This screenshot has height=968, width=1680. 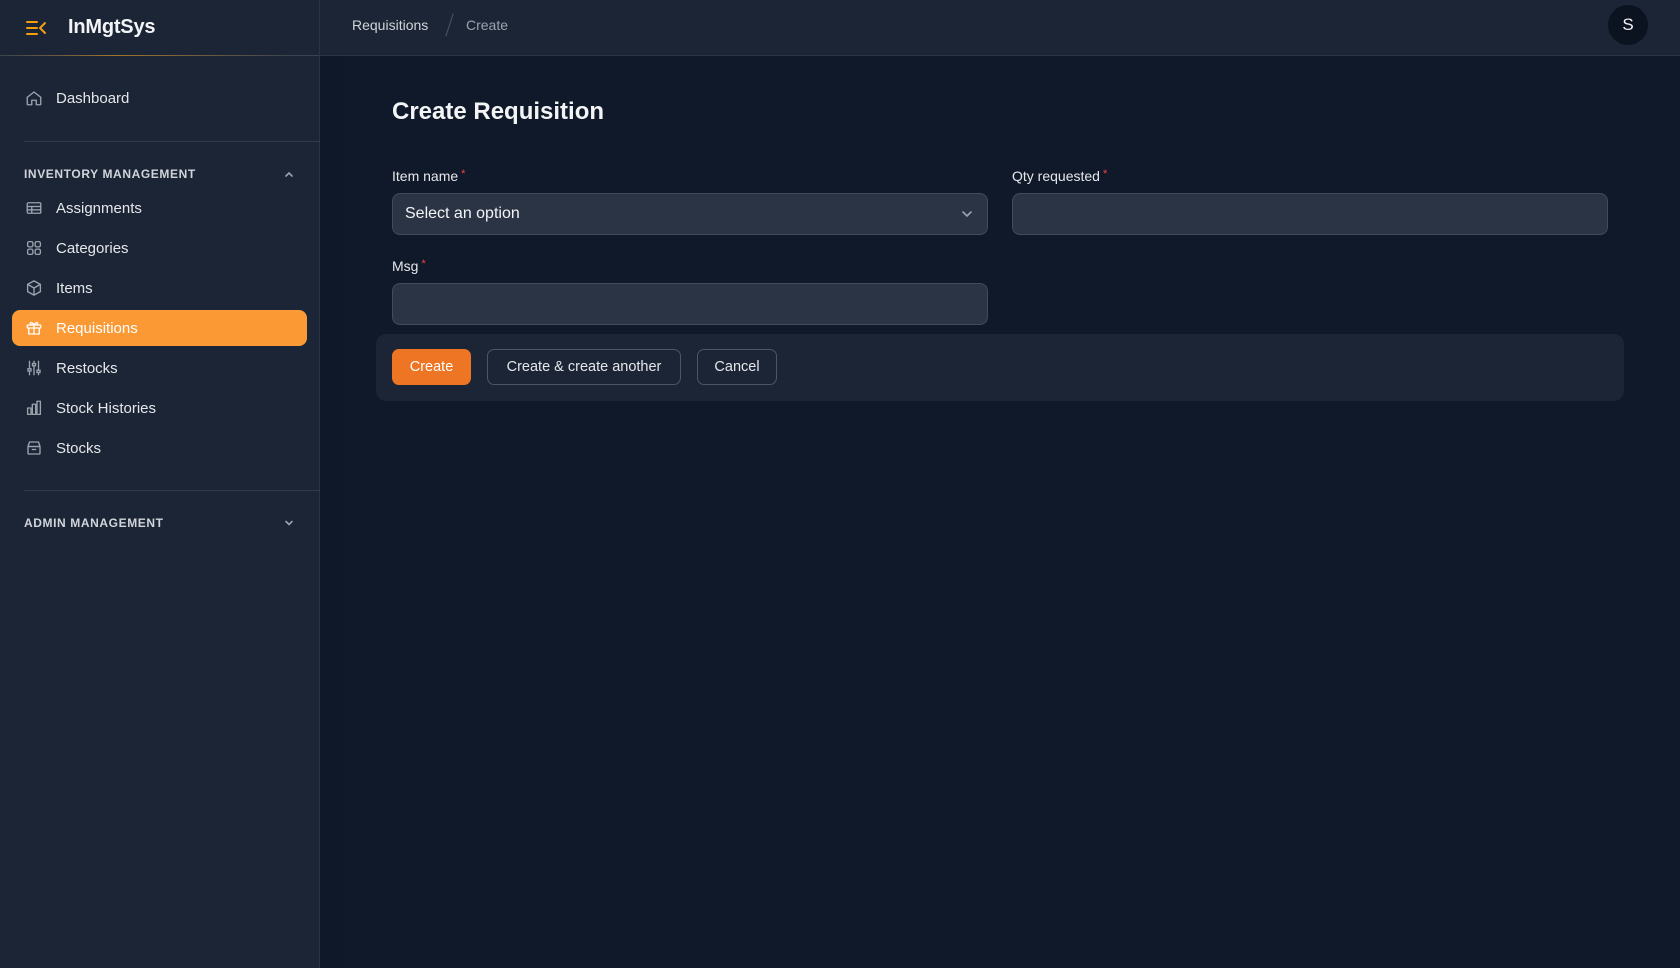 What do you see at coordinates (79, 448) in the screenshot?
I see `sidebar-item-label: Stocks` at bounding box center [79, 448].